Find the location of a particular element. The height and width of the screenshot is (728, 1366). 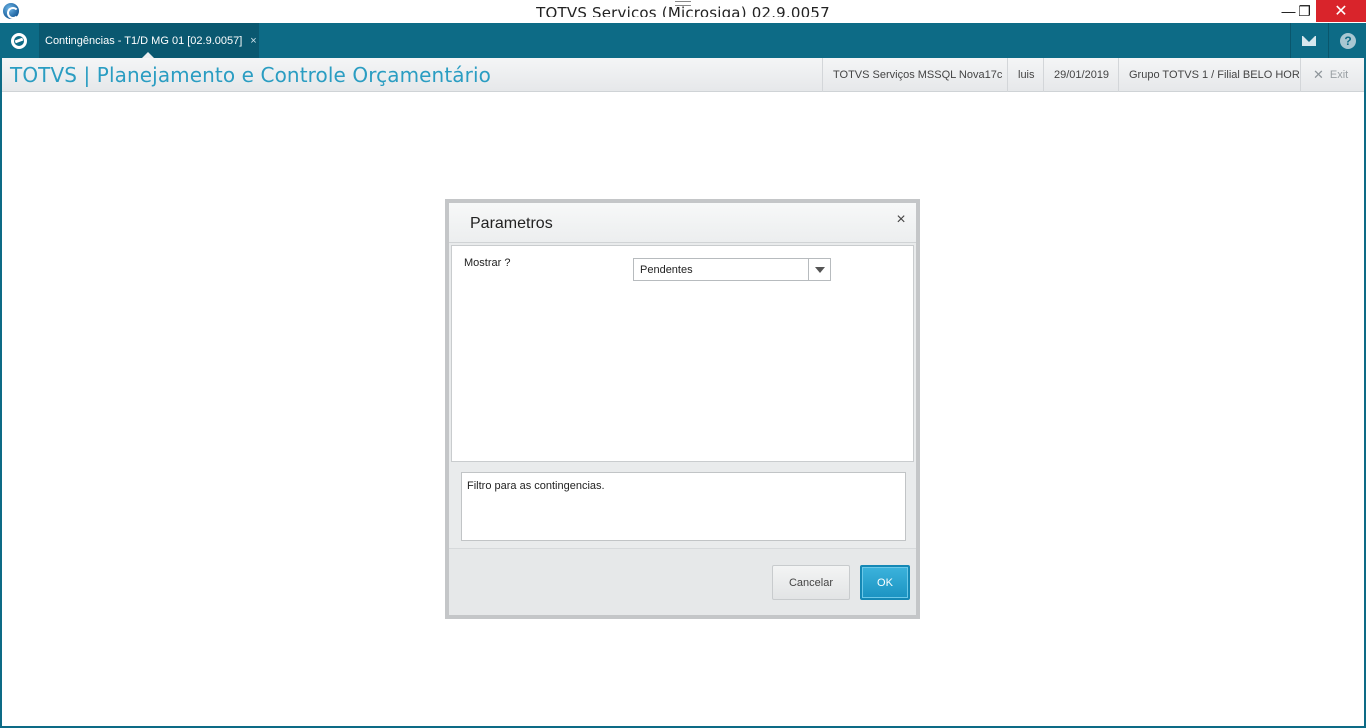

help-text-box: Filtro para as contingencias. is located at coordinates (683, 506).